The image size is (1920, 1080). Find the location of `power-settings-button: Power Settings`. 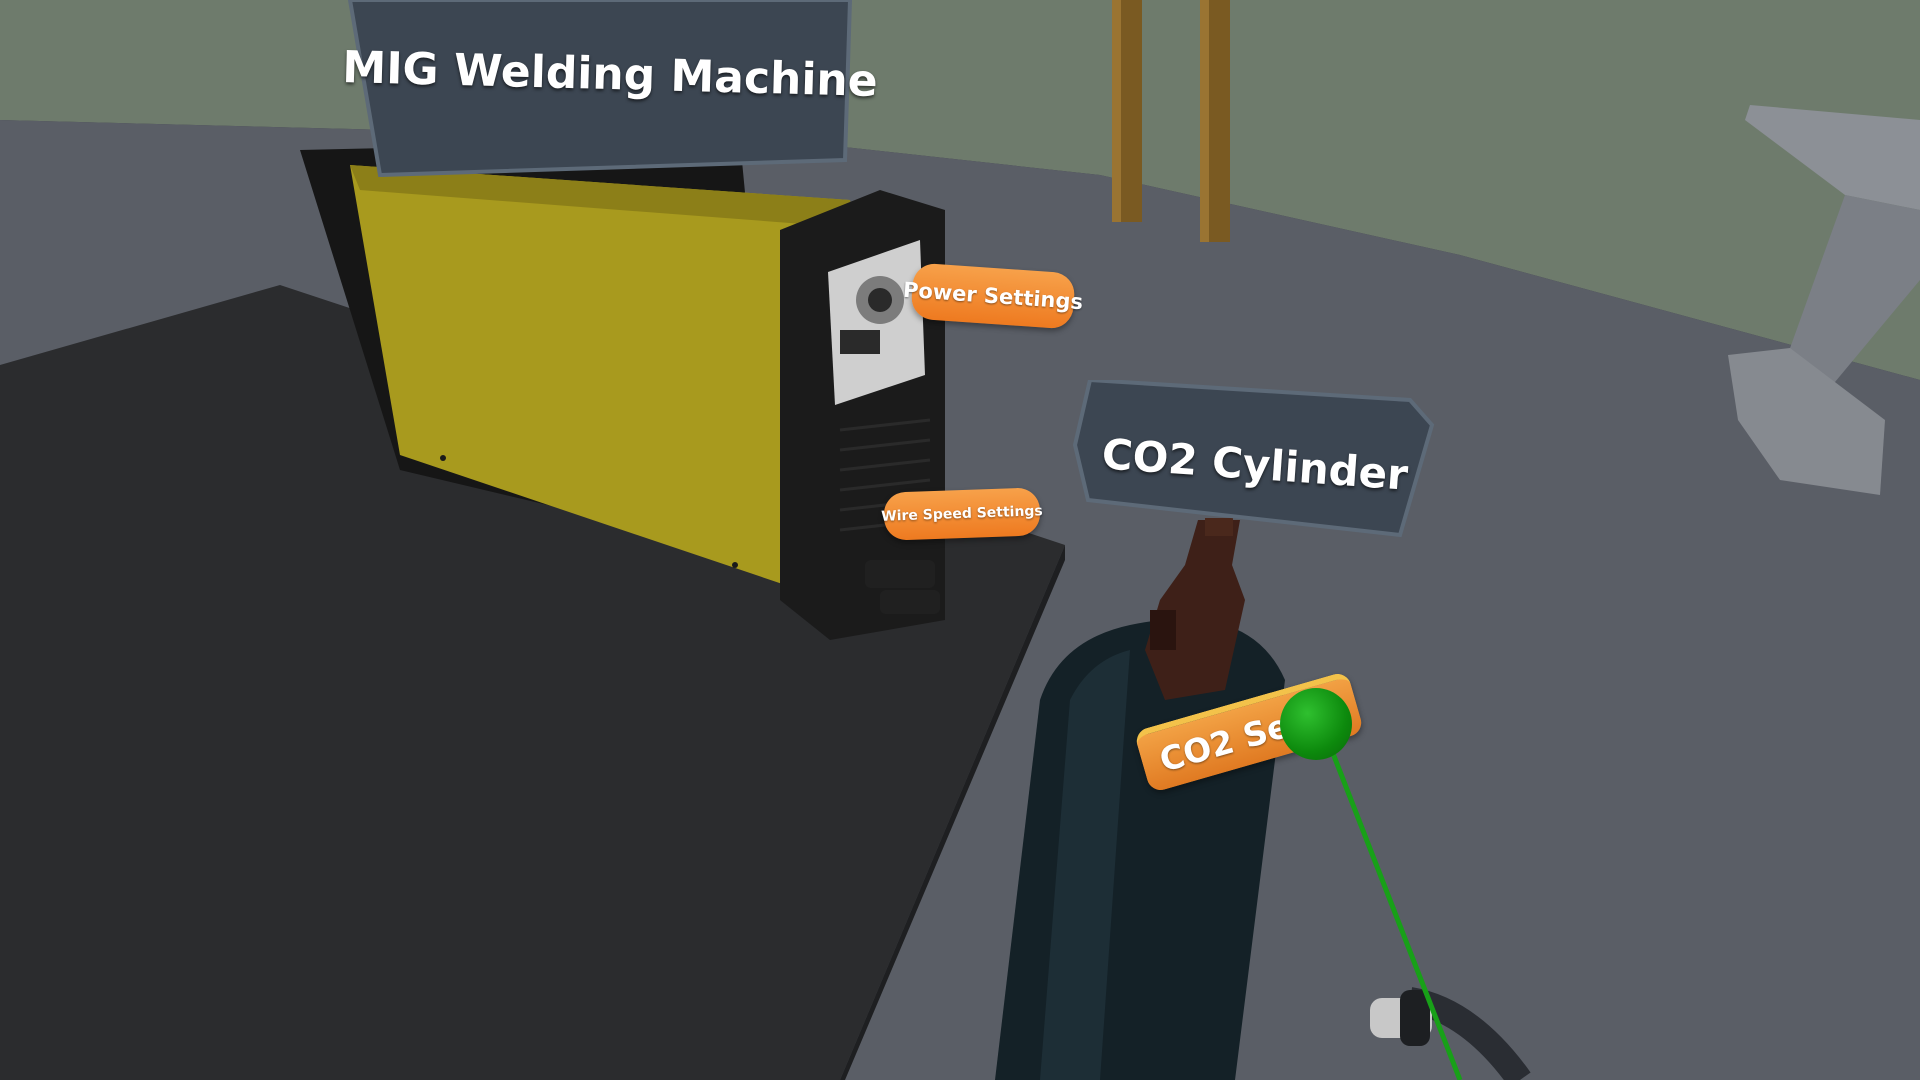

power-settings-button: Power Settings is located at coordinates (993, 296).